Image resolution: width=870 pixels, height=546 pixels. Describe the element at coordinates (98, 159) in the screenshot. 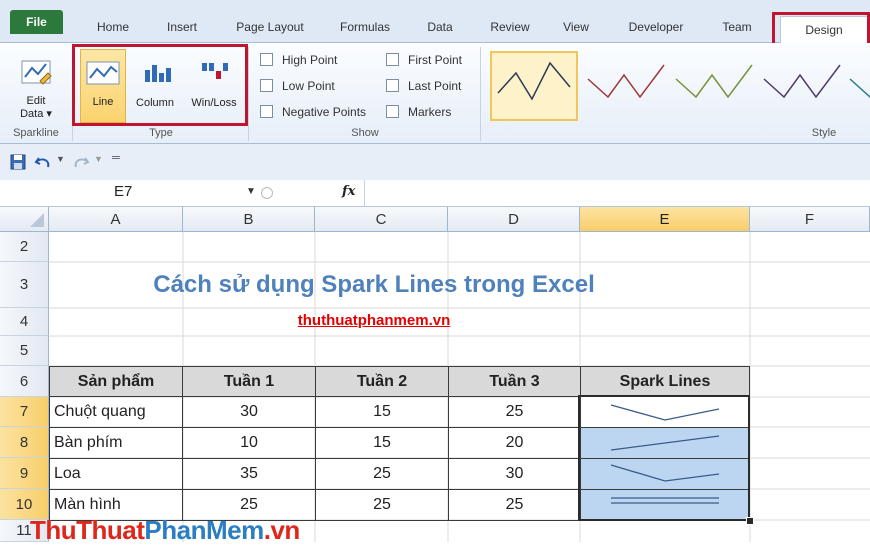

I see `redo-dropdown-icon: ▼` at that location.